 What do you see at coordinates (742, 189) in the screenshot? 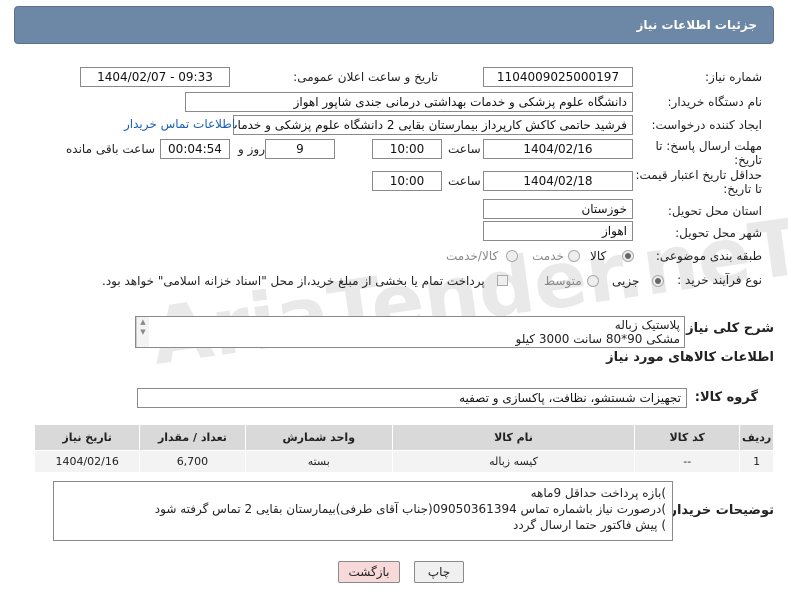
I see `price-validity-label-2: تا تاریخ:` at bounding box center [742, 189].